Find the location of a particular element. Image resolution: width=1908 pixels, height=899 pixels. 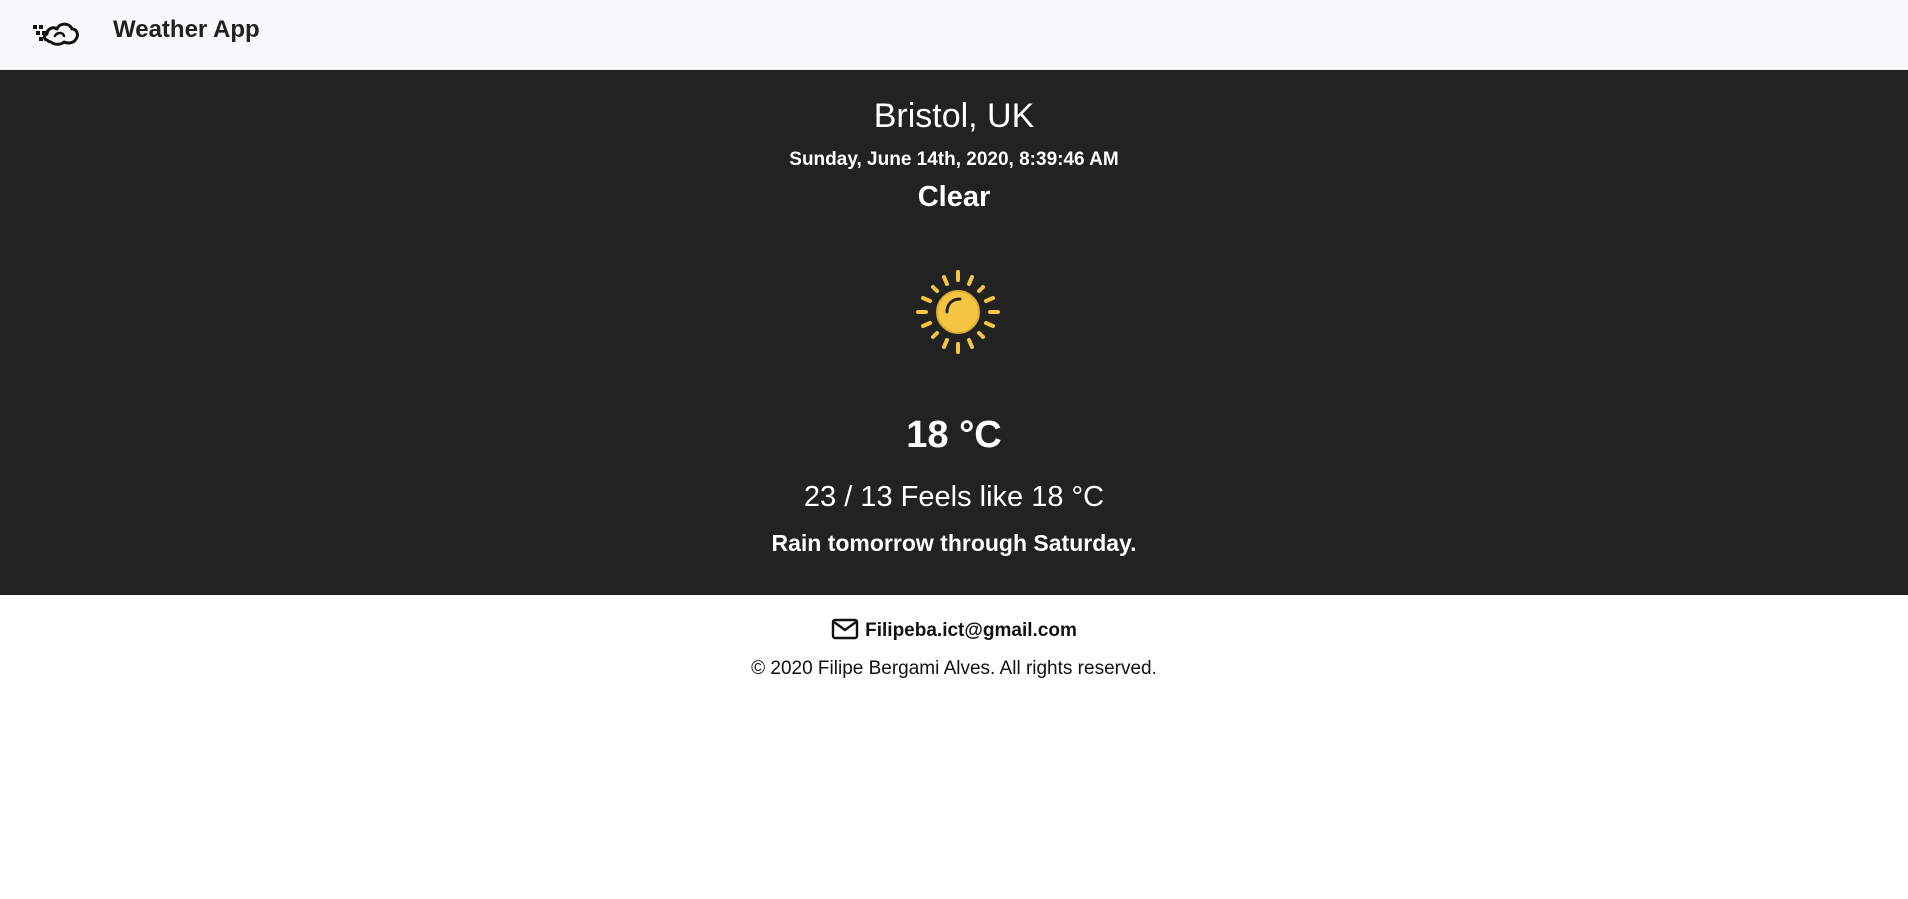

current-temperature: 18 °C is located at coordinates (954, 435).